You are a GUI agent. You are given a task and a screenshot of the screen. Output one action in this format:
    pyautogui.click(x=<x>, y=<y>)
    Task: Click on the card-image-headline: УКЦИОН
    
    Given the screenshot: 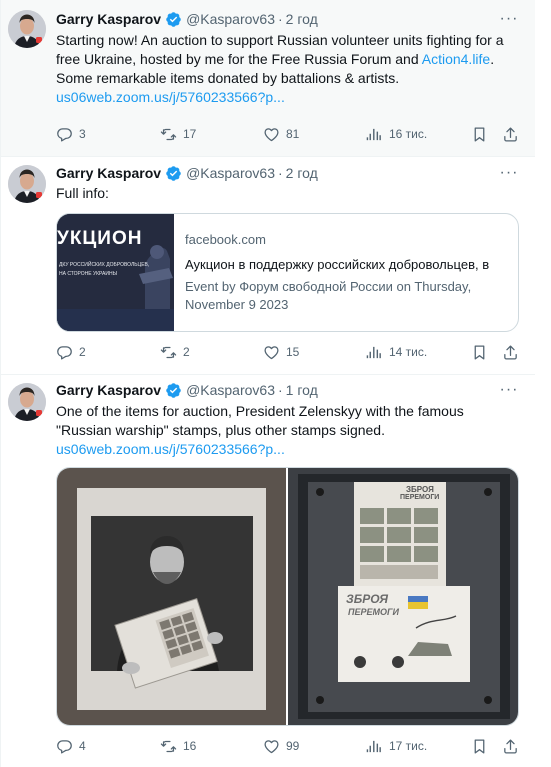 What is the action you would take?
    pyautogui.click(x=100, y=238)
    